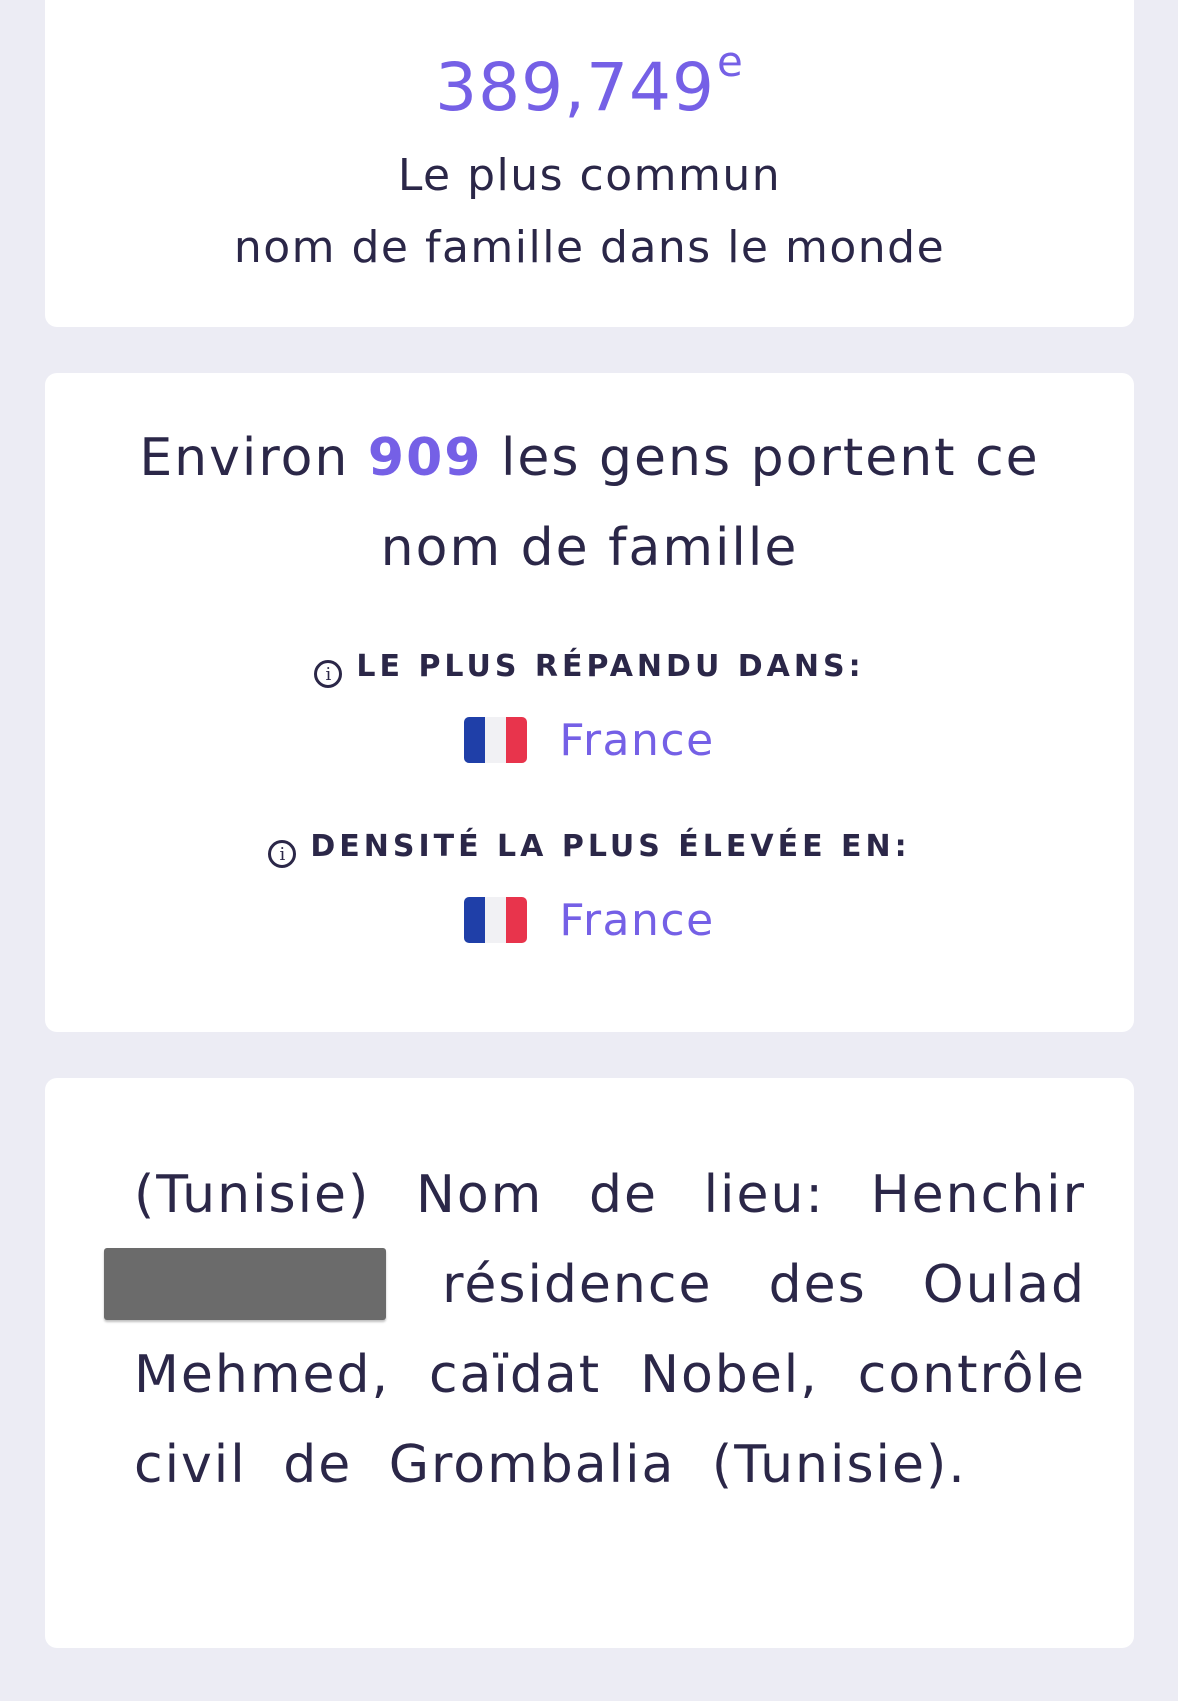  I want to click on count-number: 909, so click(425, 458).